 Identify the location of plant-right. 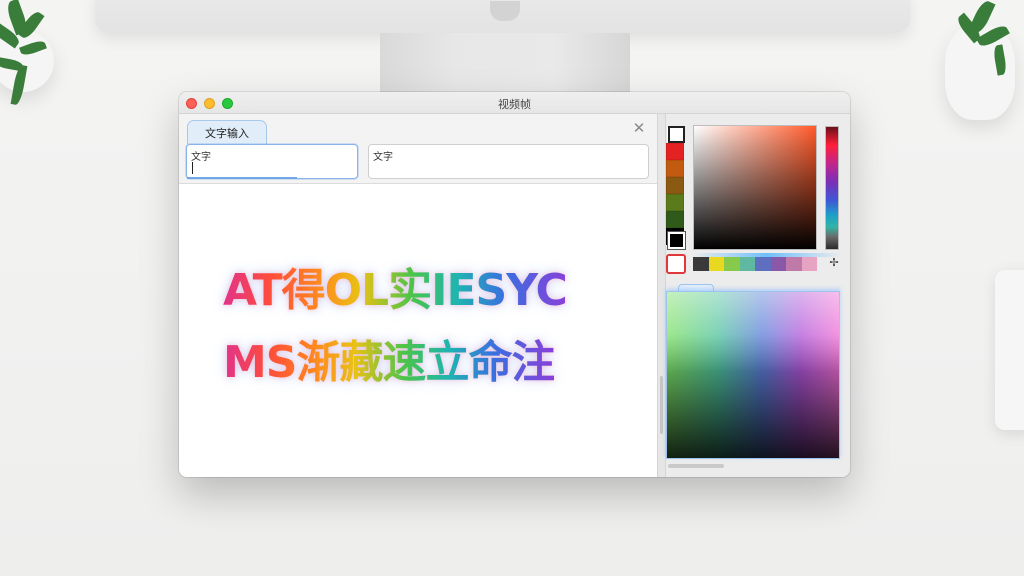
(984, 67).